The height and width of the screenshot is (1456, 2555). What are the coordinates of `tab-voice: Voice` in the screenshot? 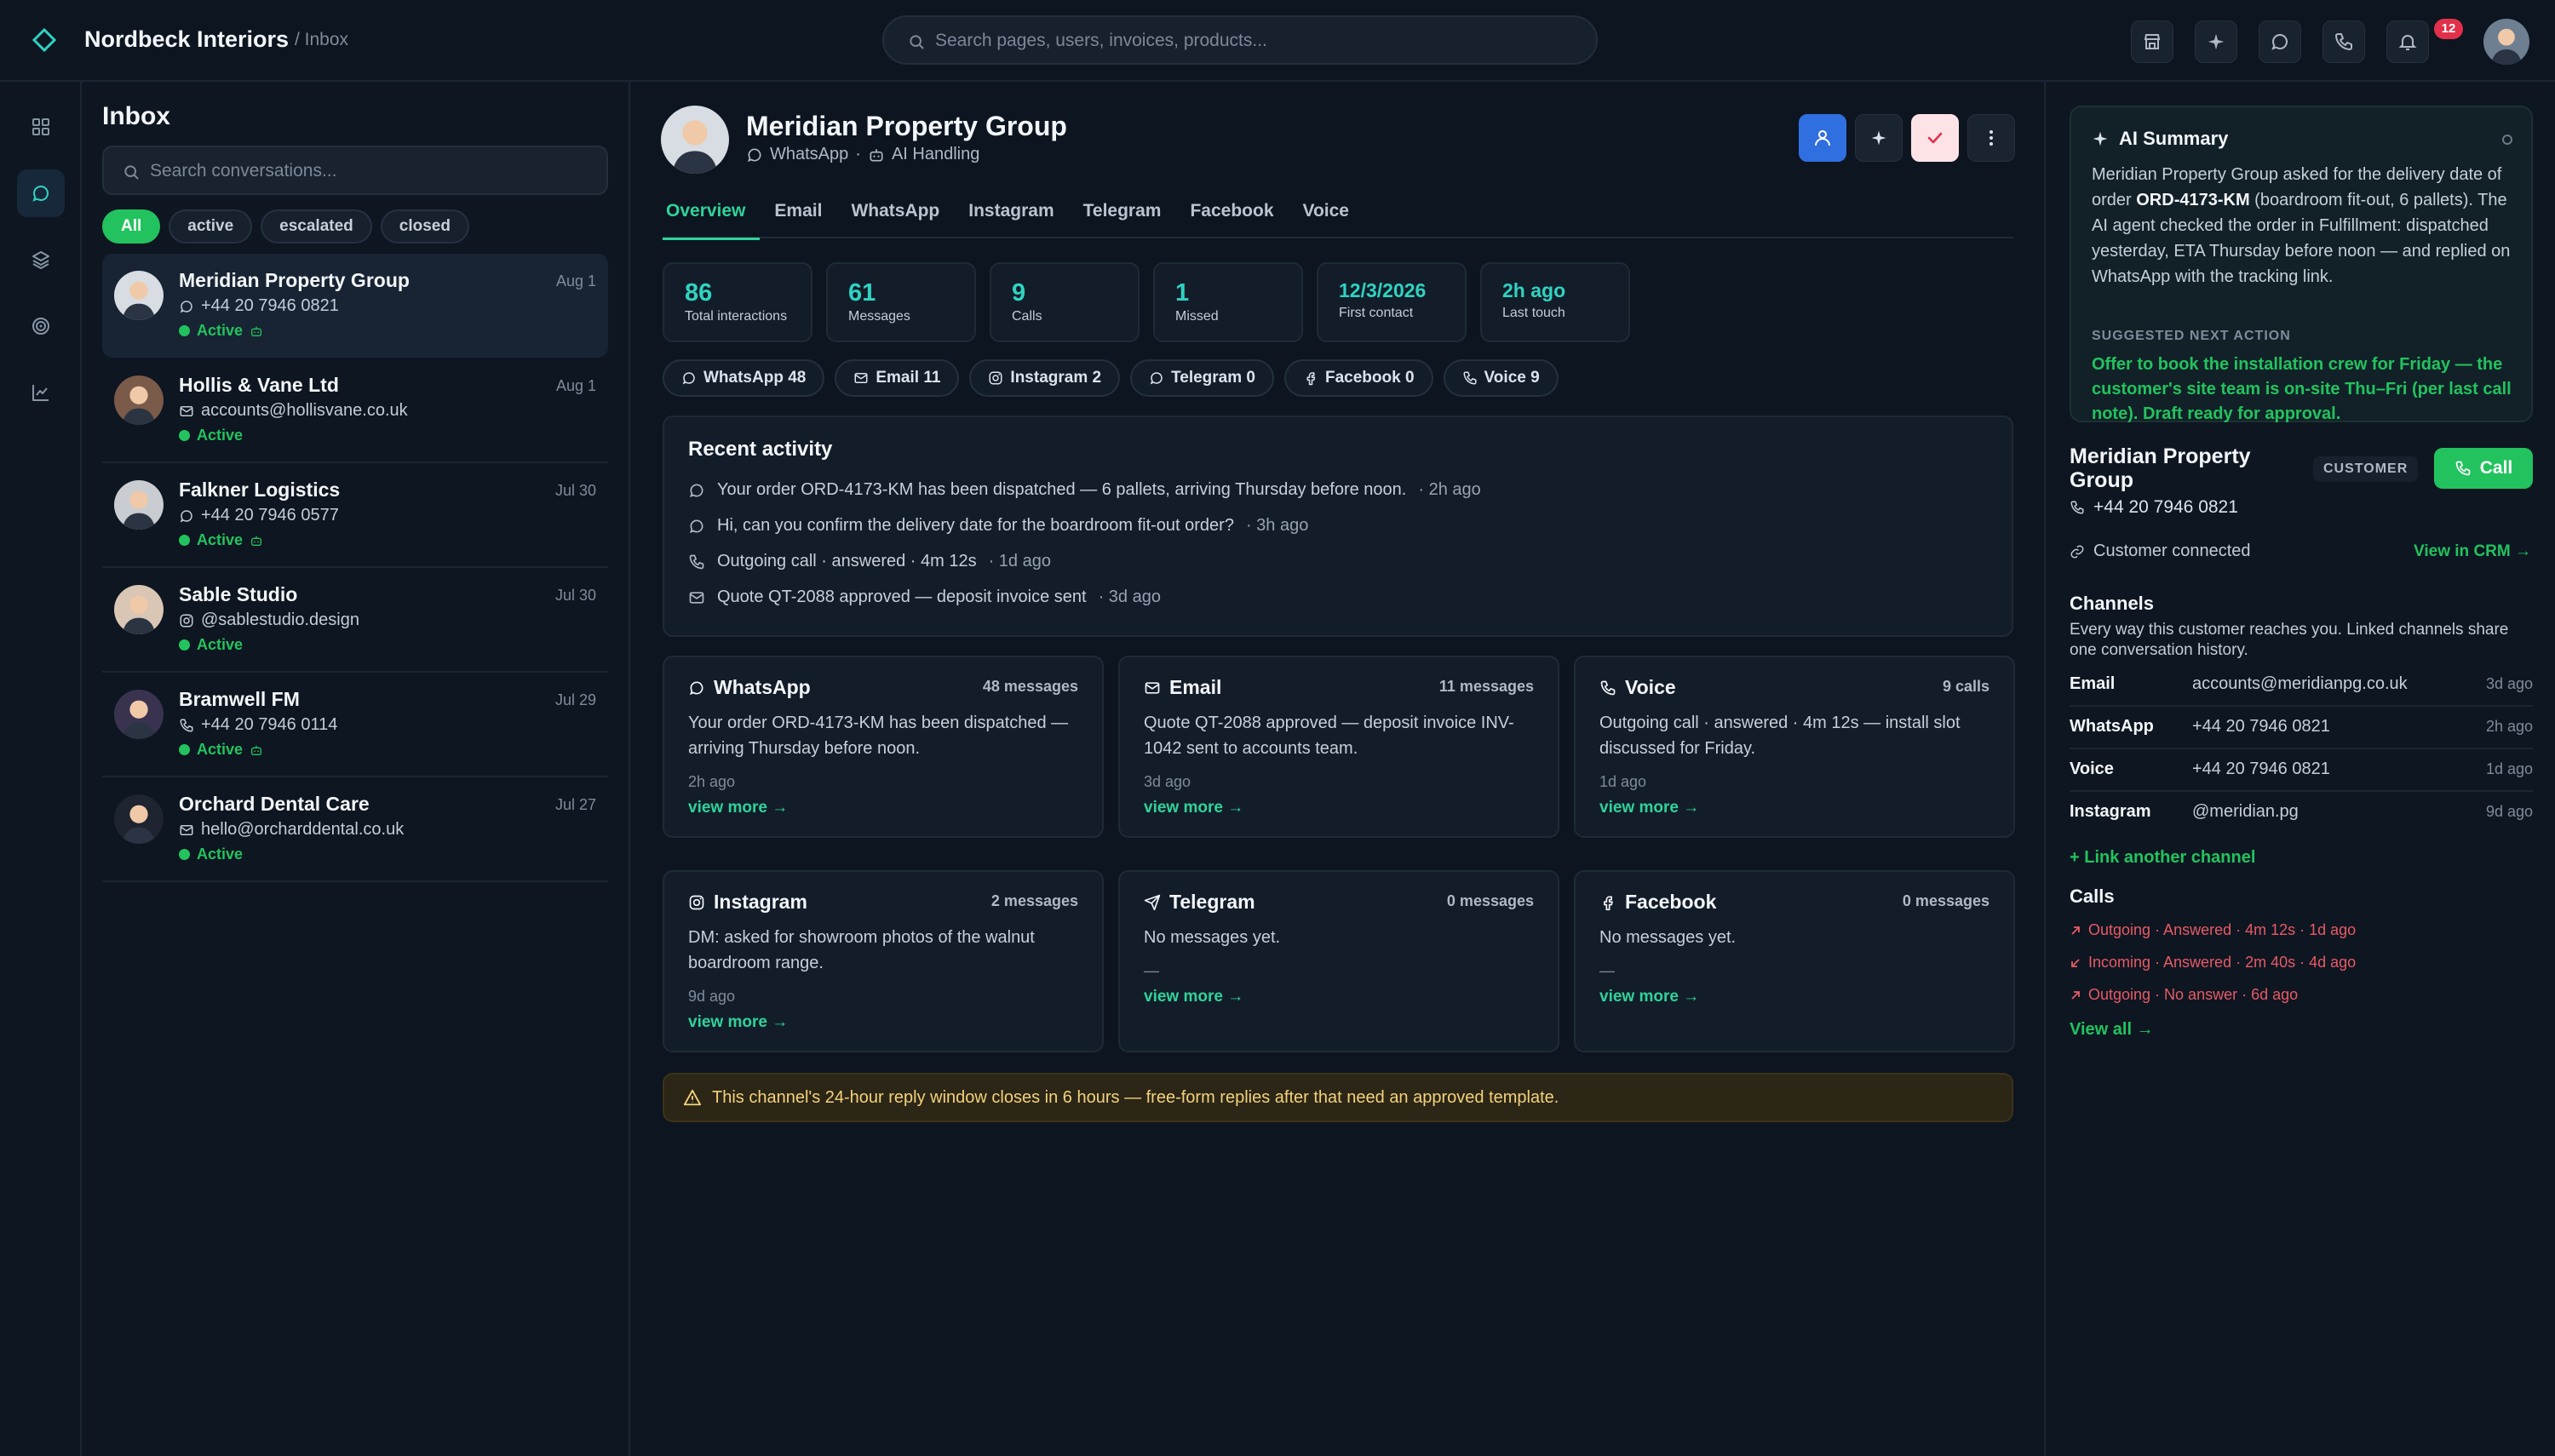 It's located at (1326, 220).